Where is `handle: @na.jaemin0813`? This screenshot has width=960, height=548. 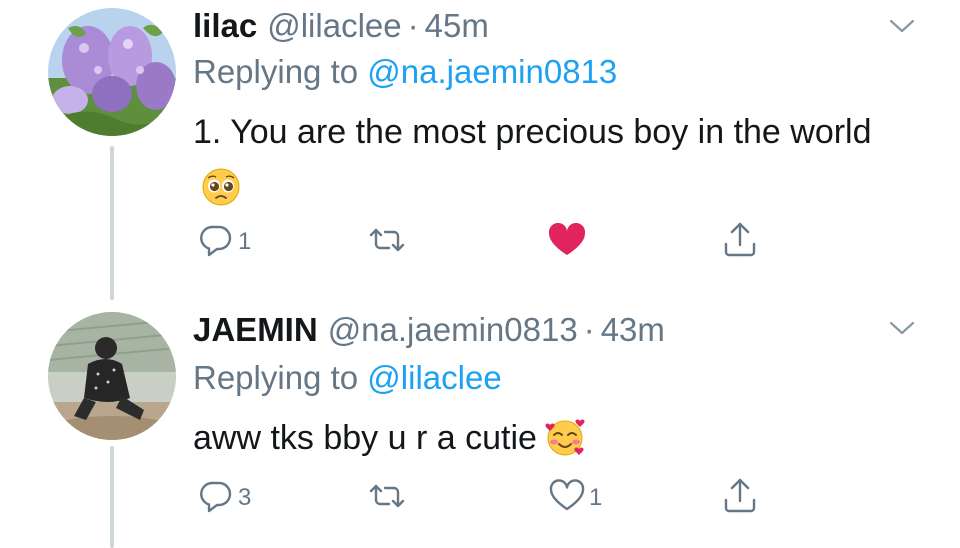 handle: @na.jaemin0813 is located at coordinates (453, 329).